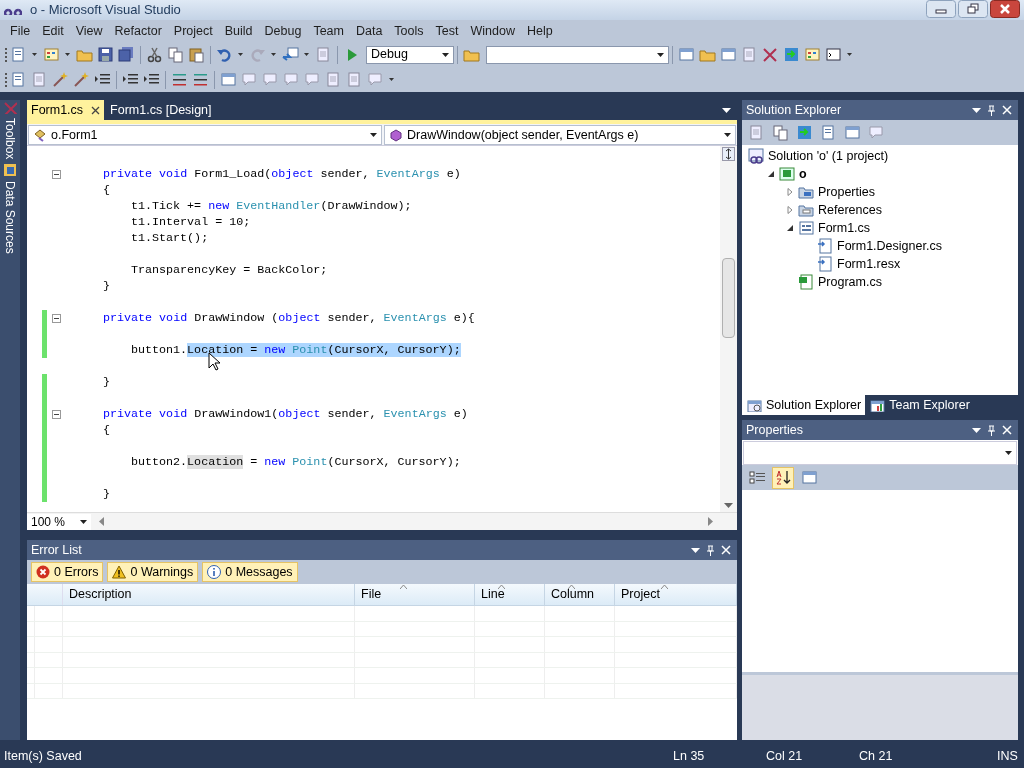  I want to click on column-indicator: Col 21, so click(785, 757).